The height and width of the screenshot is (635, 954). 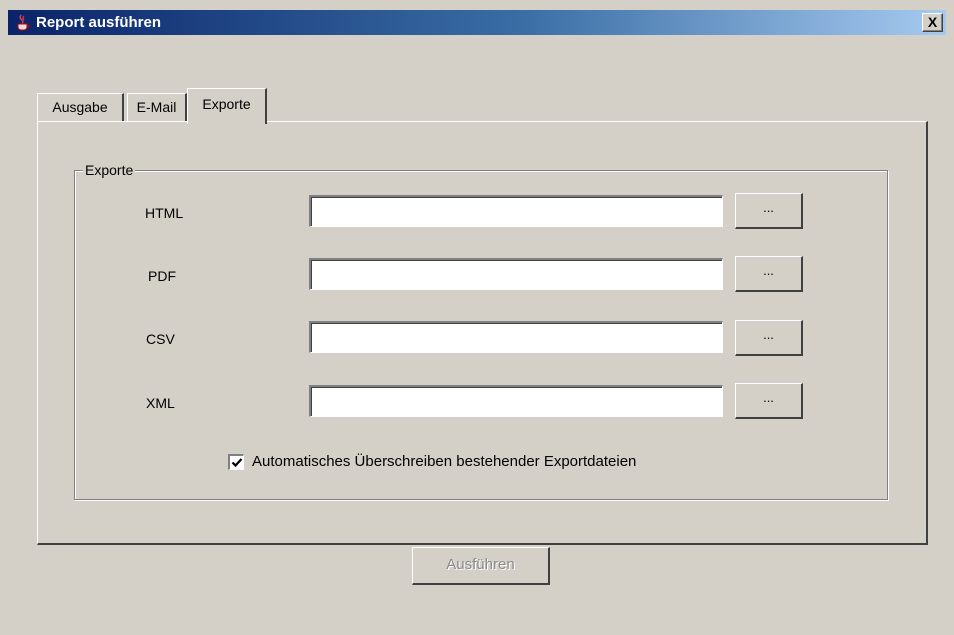 I want to click on exports-group-legend: Exporte, so click(x=109, y=170).